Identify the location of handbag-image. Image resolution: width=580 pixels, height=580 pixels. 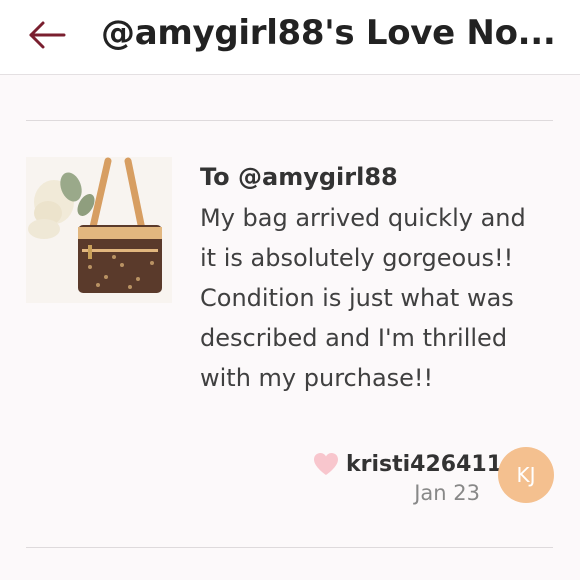
(99, 230).